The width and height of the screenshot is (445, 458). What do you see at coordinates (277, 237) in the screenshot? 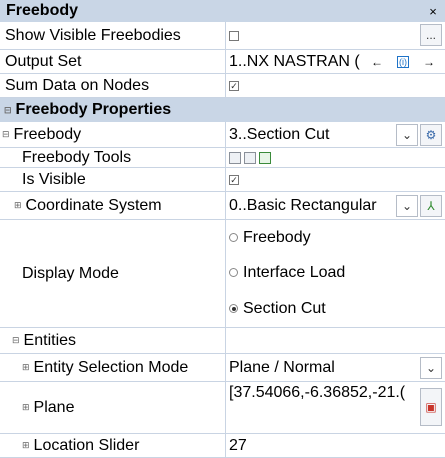
I see `radio-freebody-label: Freebody` at bounding box center [277, 237].